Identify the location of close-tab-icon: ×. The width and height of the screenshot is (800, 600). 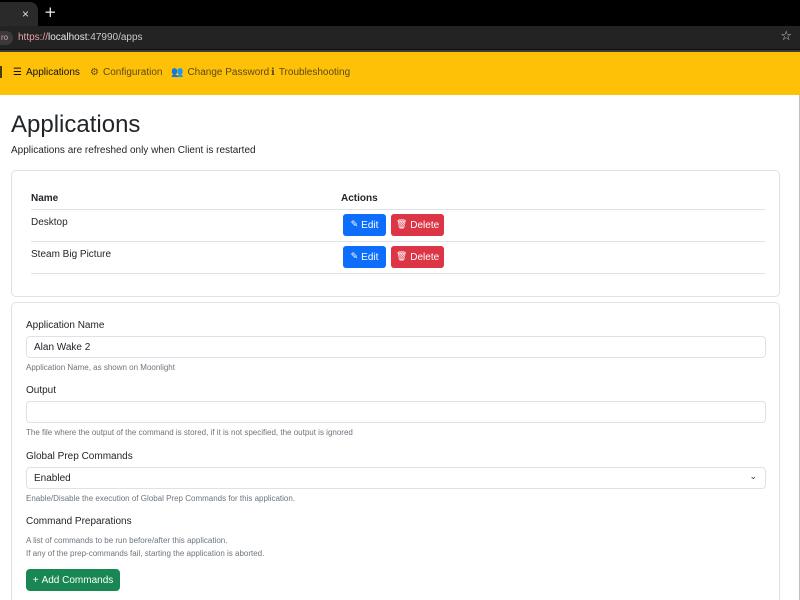
(25, 14).